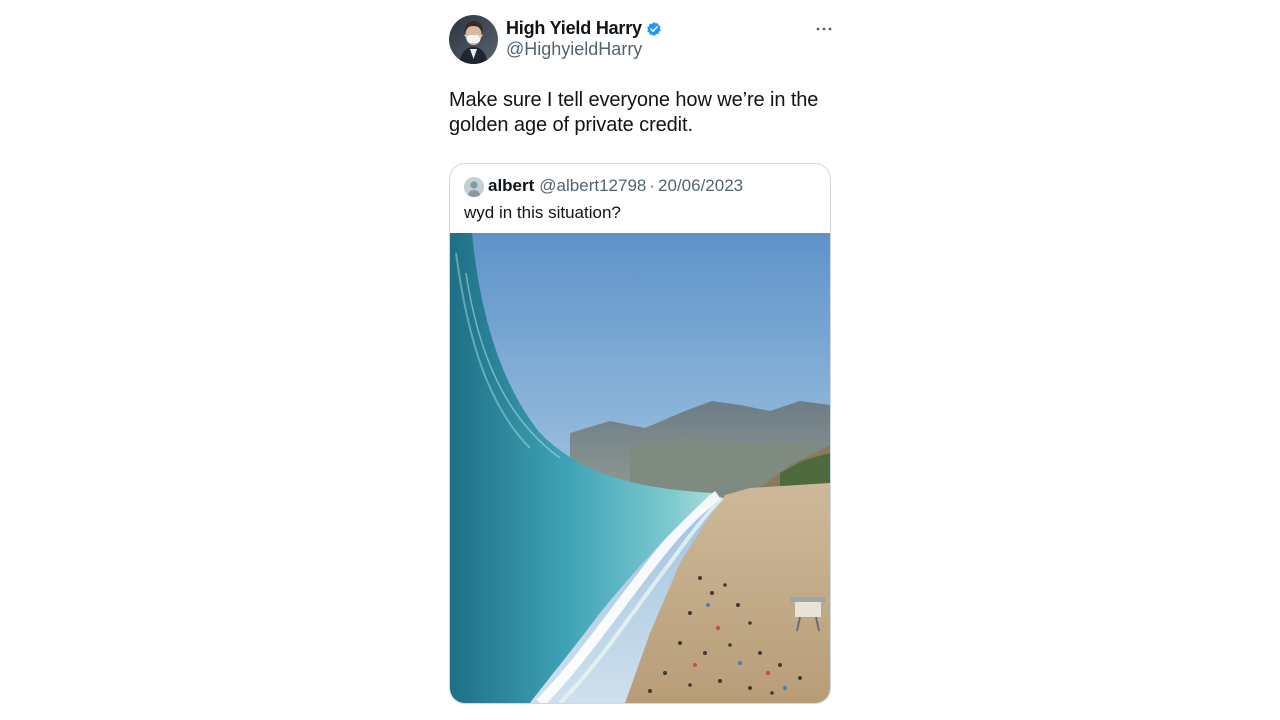 The height and width of the screenshot is (720, 1280). I want to click on quoted-tweet-date: 20/06/2023, so click(700, 186).